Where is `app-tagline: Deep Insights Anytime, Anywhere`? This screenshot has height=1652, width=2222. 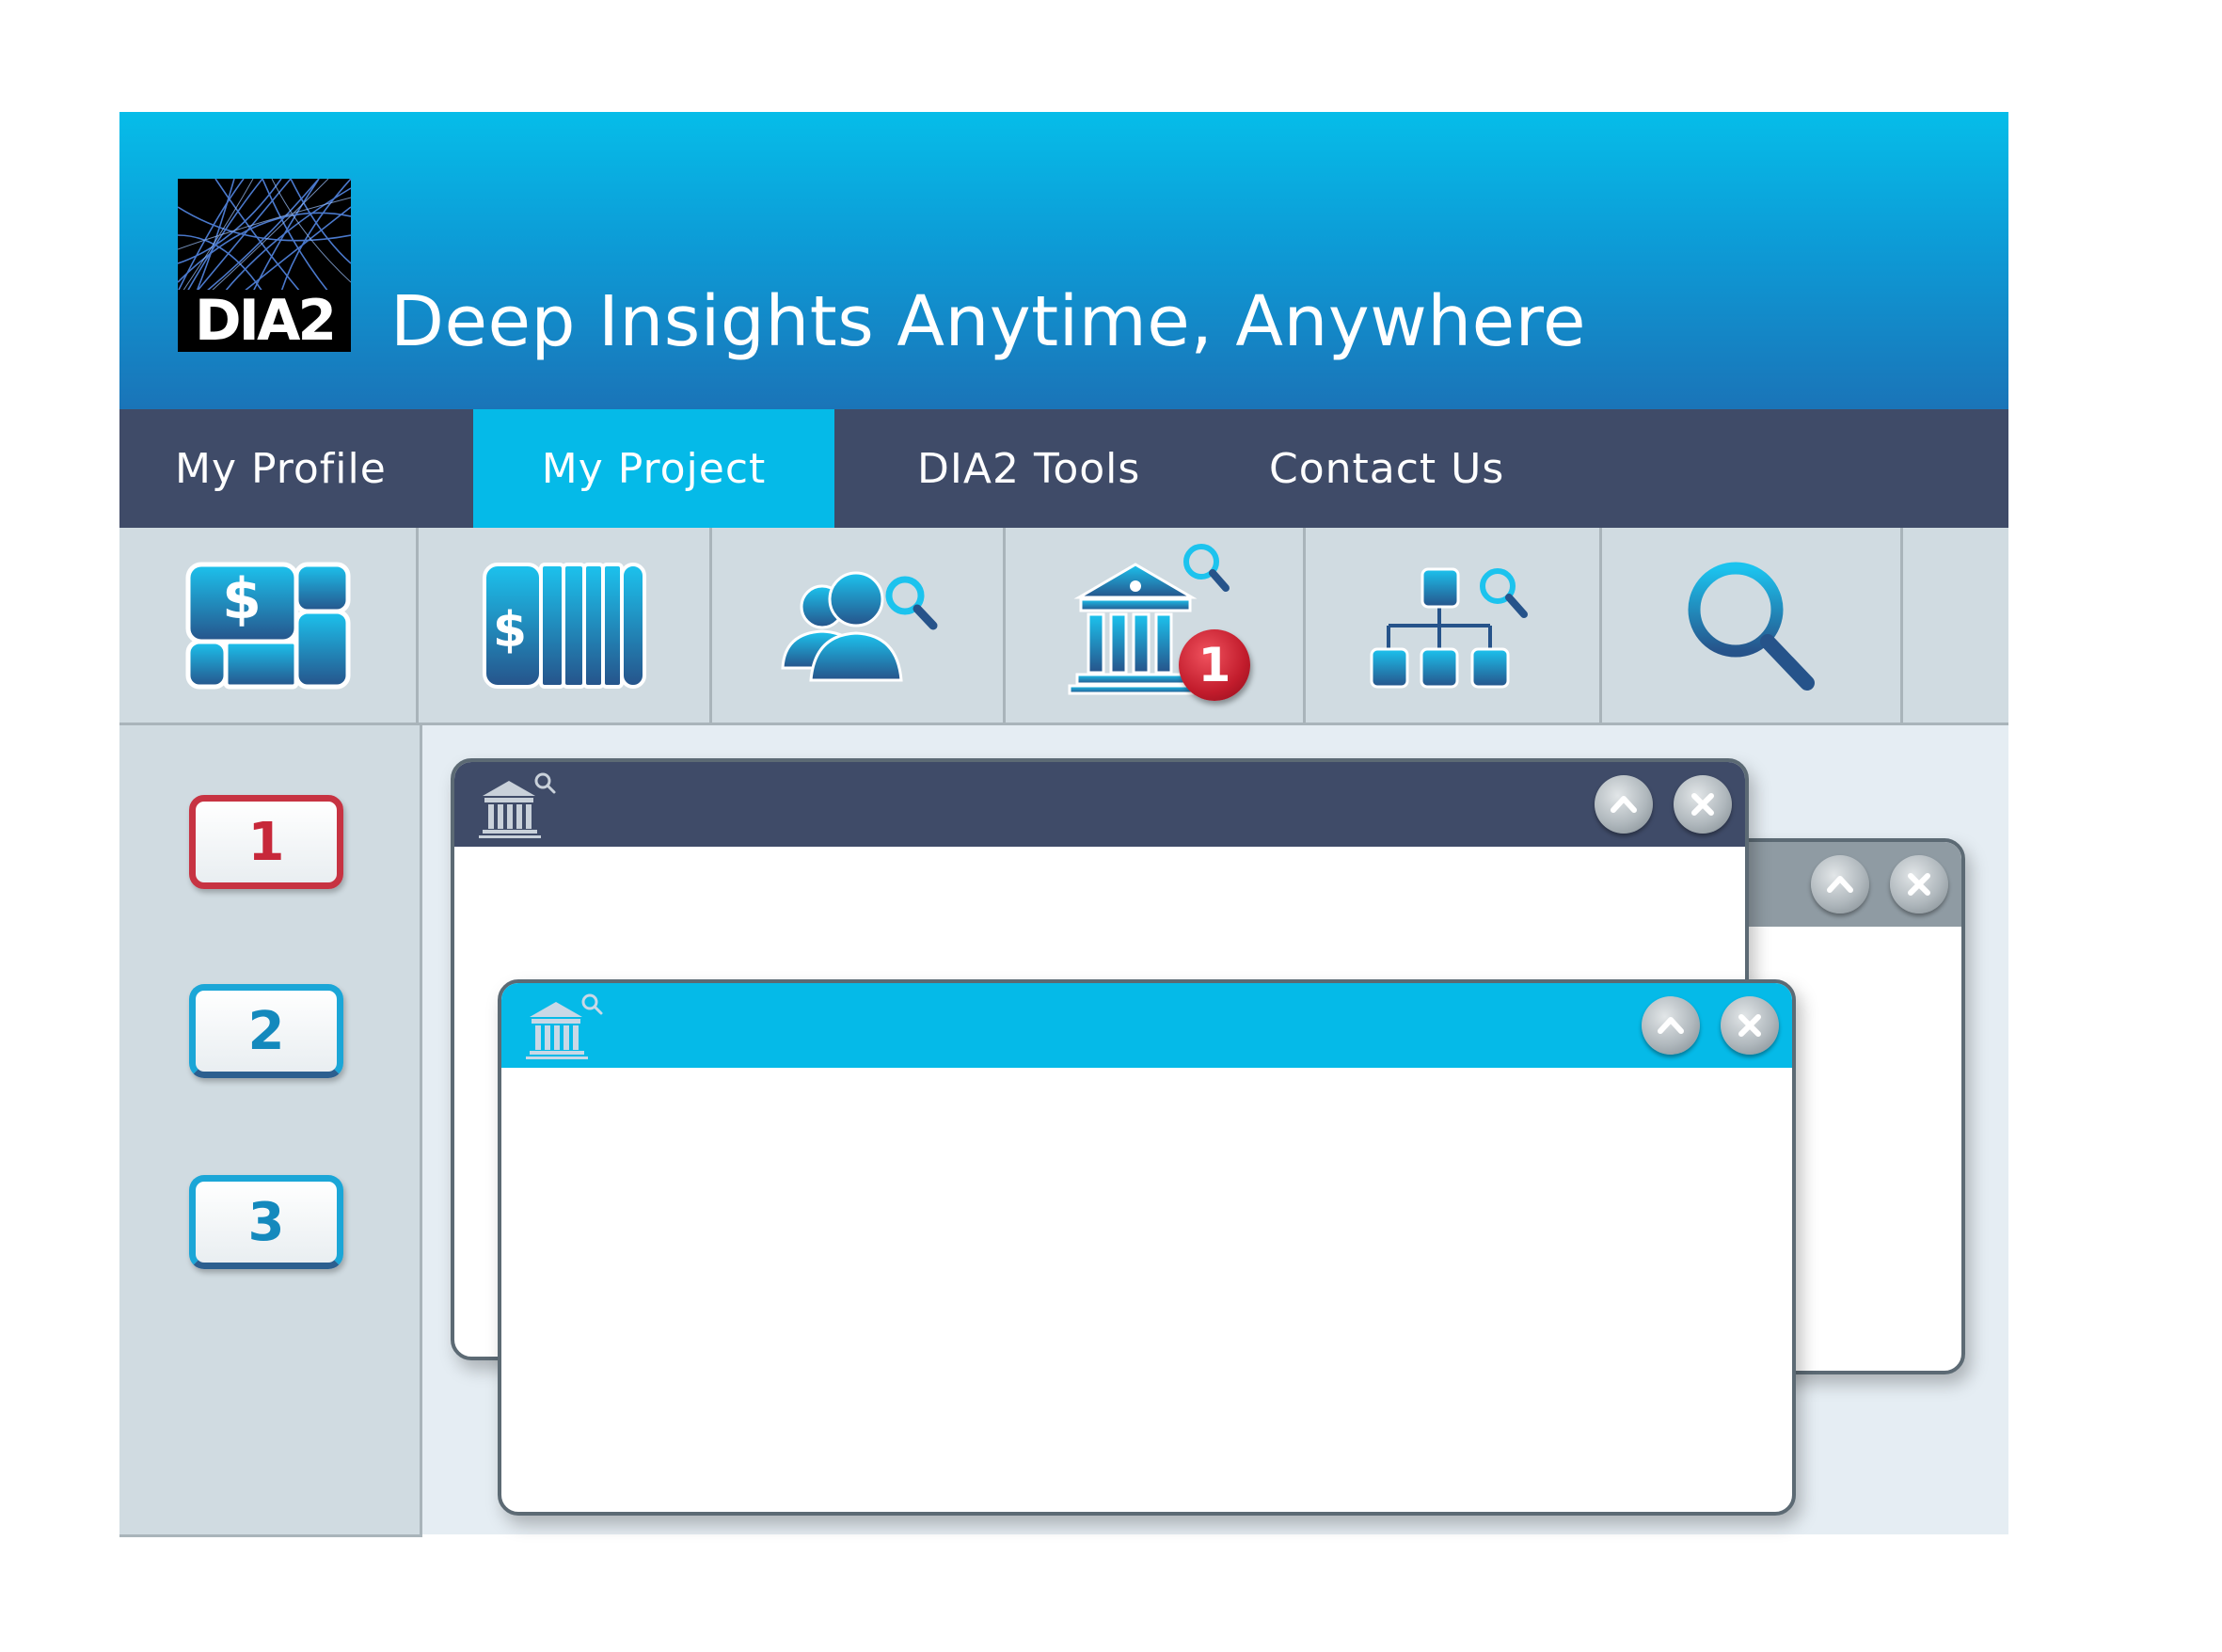
app-tagline: Deep Insights Anytime, Anywhere is located at coordinates (988, 321).